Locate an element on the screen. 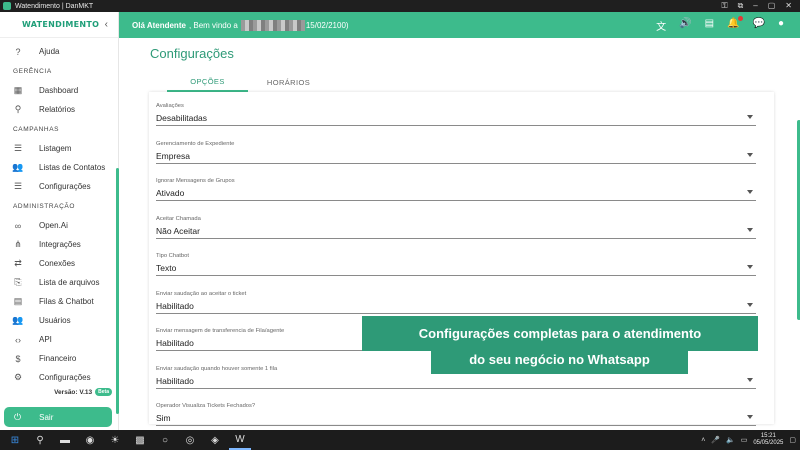 The width and height of the screenshot is (800, 450). sidebar-item-dashboard: ▦ Dashboard is located at coordinates (59, 90).